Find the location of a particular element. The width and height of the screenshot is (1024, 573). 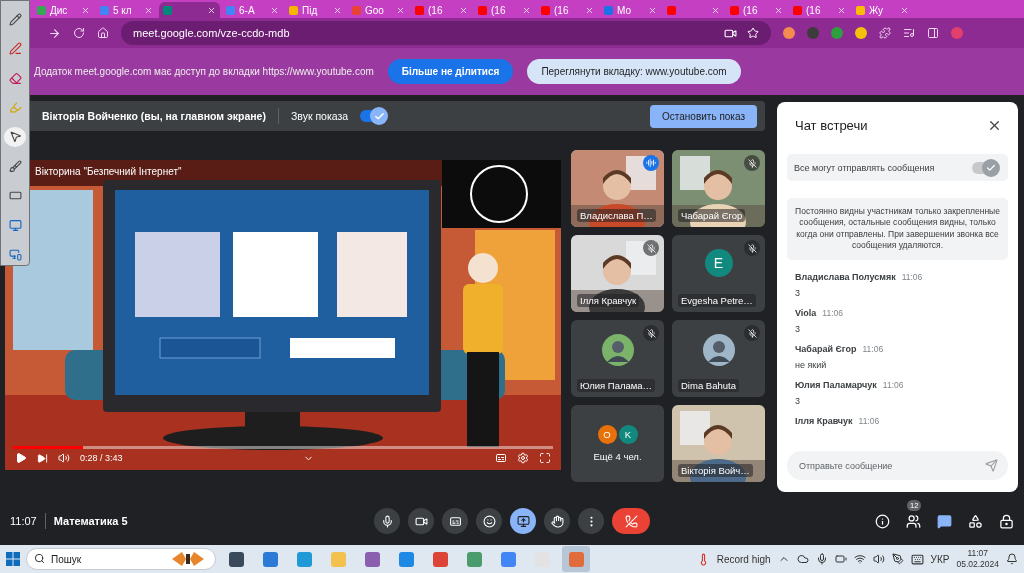

leave-call-button is located at coordinates (631, 521).